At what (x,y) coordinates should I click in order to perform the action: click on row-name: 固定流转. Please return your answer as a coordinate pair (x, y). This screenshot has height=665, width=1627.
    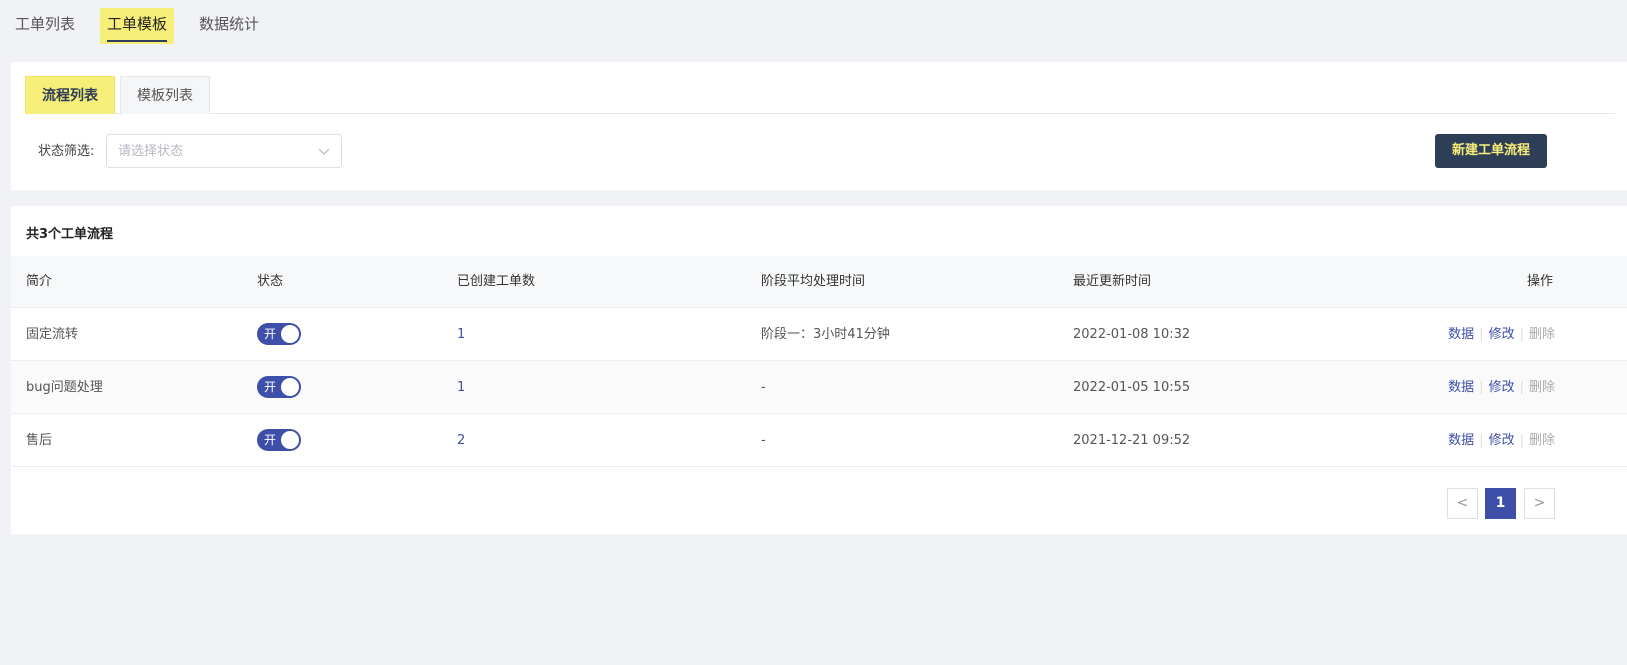
    Looking at the image, I should click on (52, 334).